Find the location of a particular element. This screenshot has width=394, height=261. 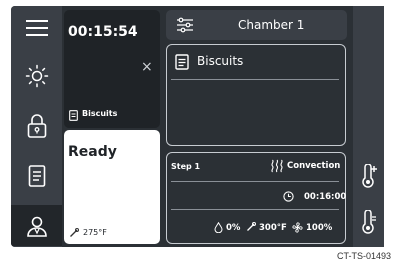

left-sidebar is located at coordinates (36, 126).